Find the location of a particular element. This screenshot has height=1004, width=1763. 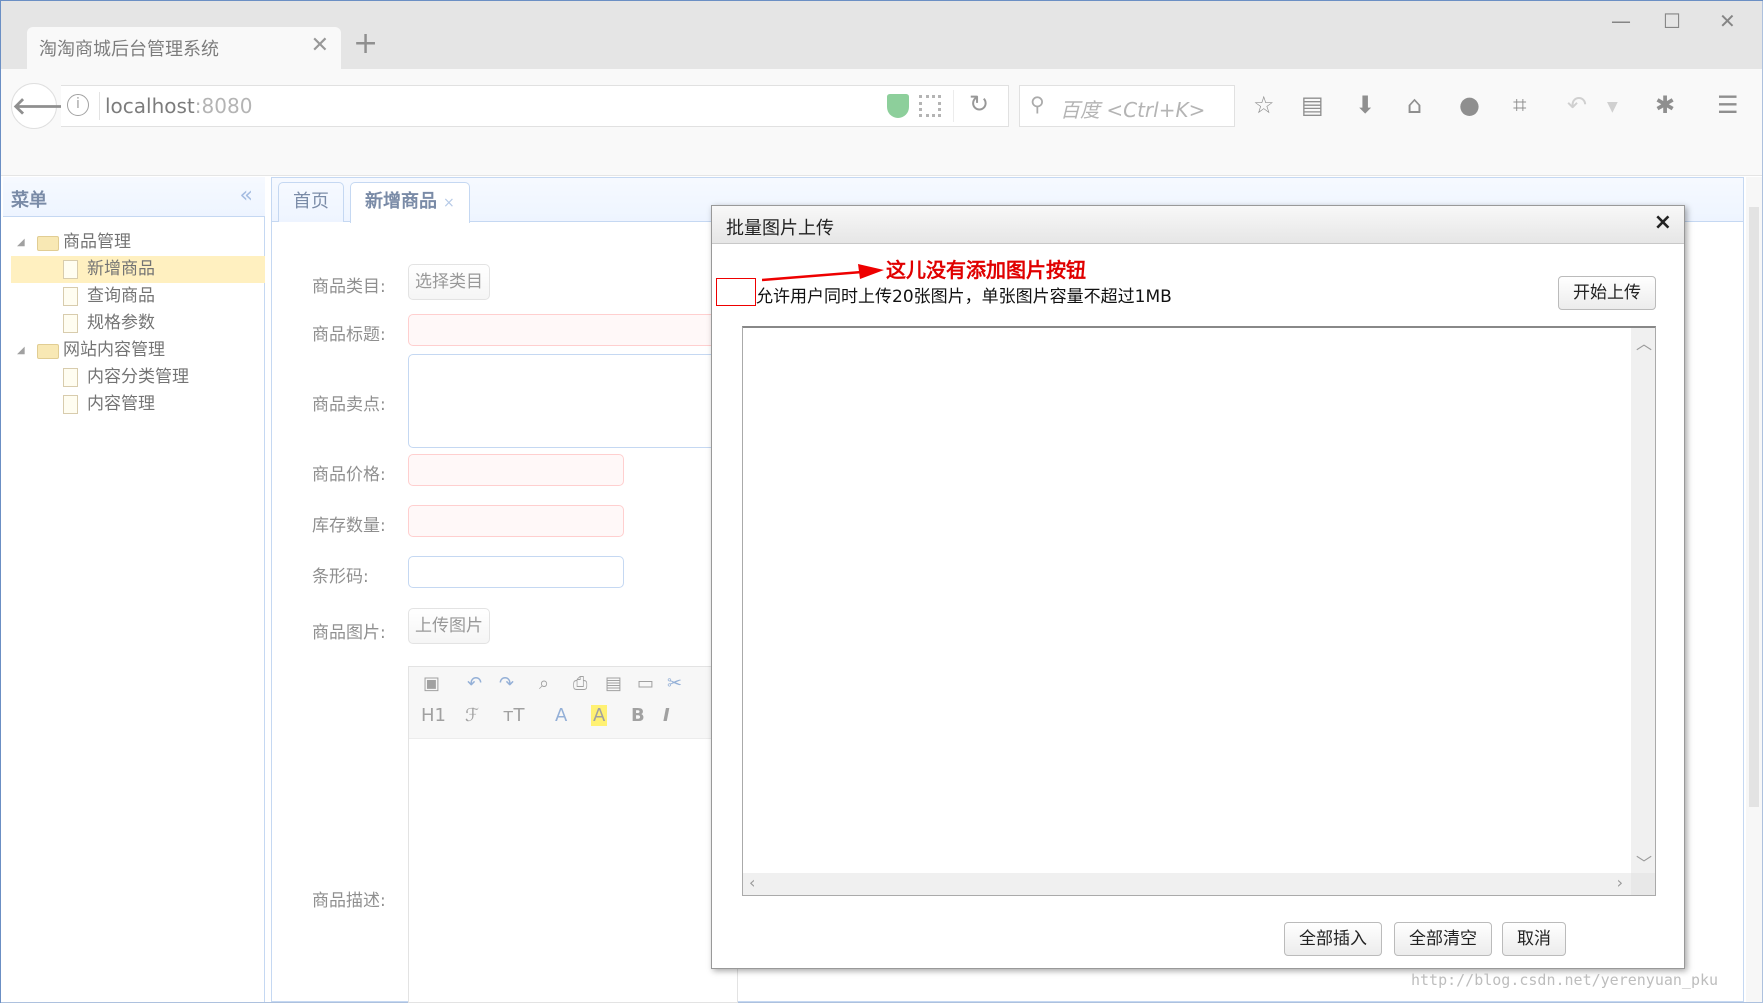

qr-code-icon is located at coordinates (930, 106).